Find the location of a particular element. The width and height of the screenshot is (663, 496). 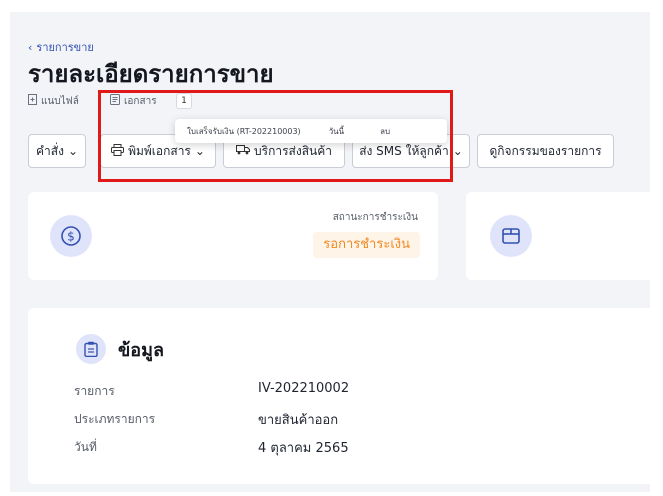

view-activity-button: ดูกิจกรรมของรายการ is located at coordinates (545, 151).